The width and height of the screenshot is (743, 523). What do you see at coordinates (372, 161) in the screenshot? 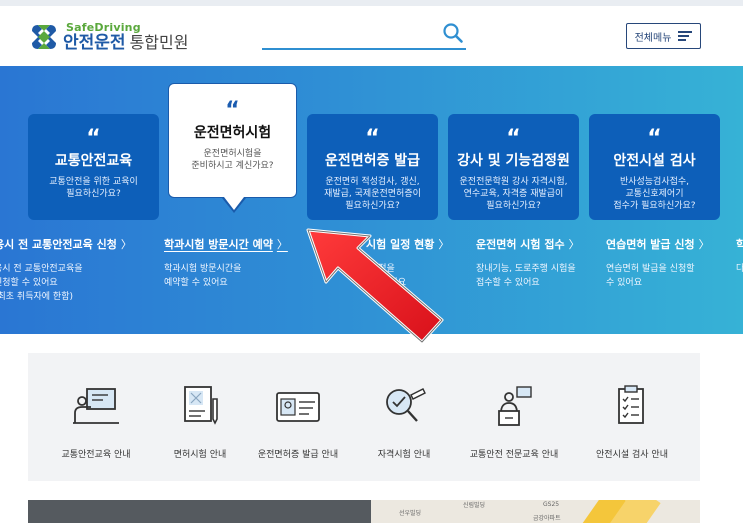
I see `card-title: 운전면허증 발급` at bounding box center [372, 161].